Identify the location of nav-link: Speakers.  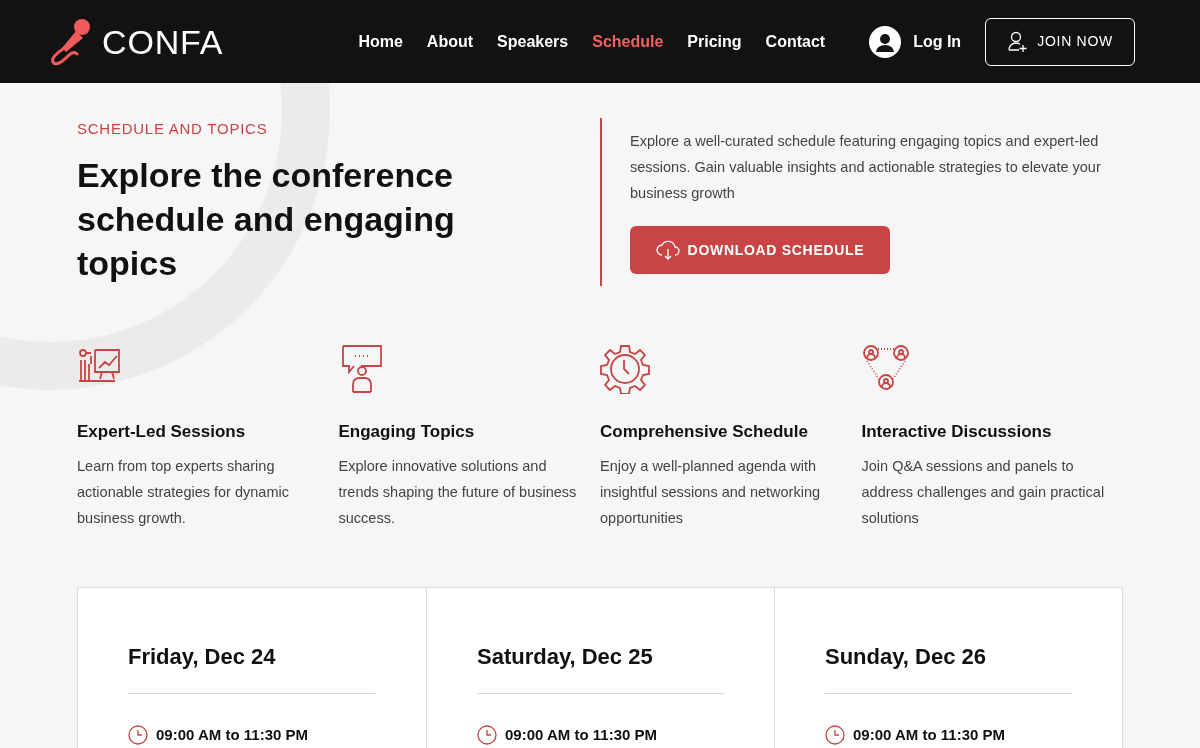
(533, 41).